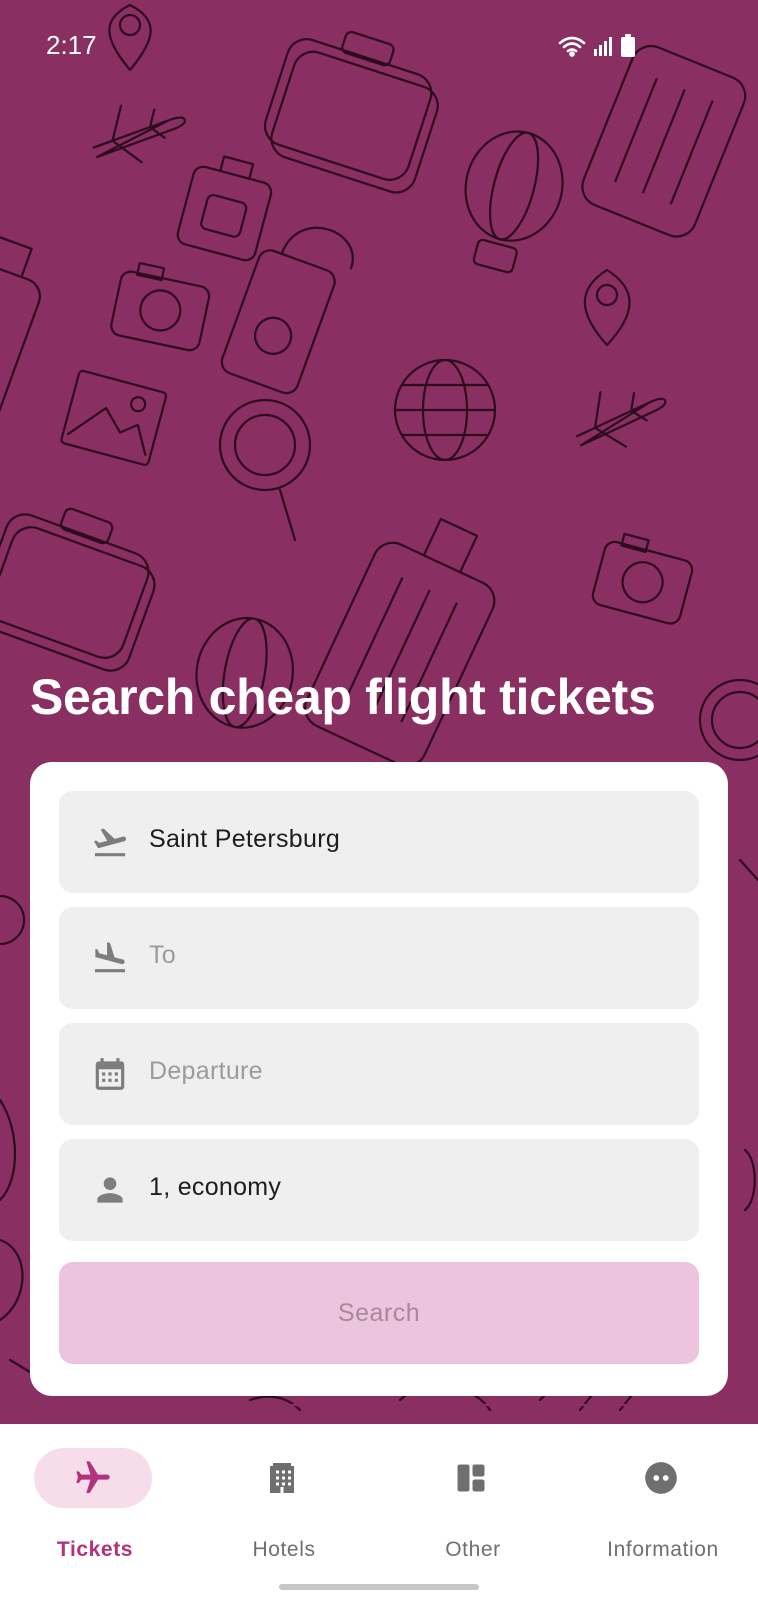 This screenshot has height=1600, width=758. I want to click on person-icon, so click(110, 1190).